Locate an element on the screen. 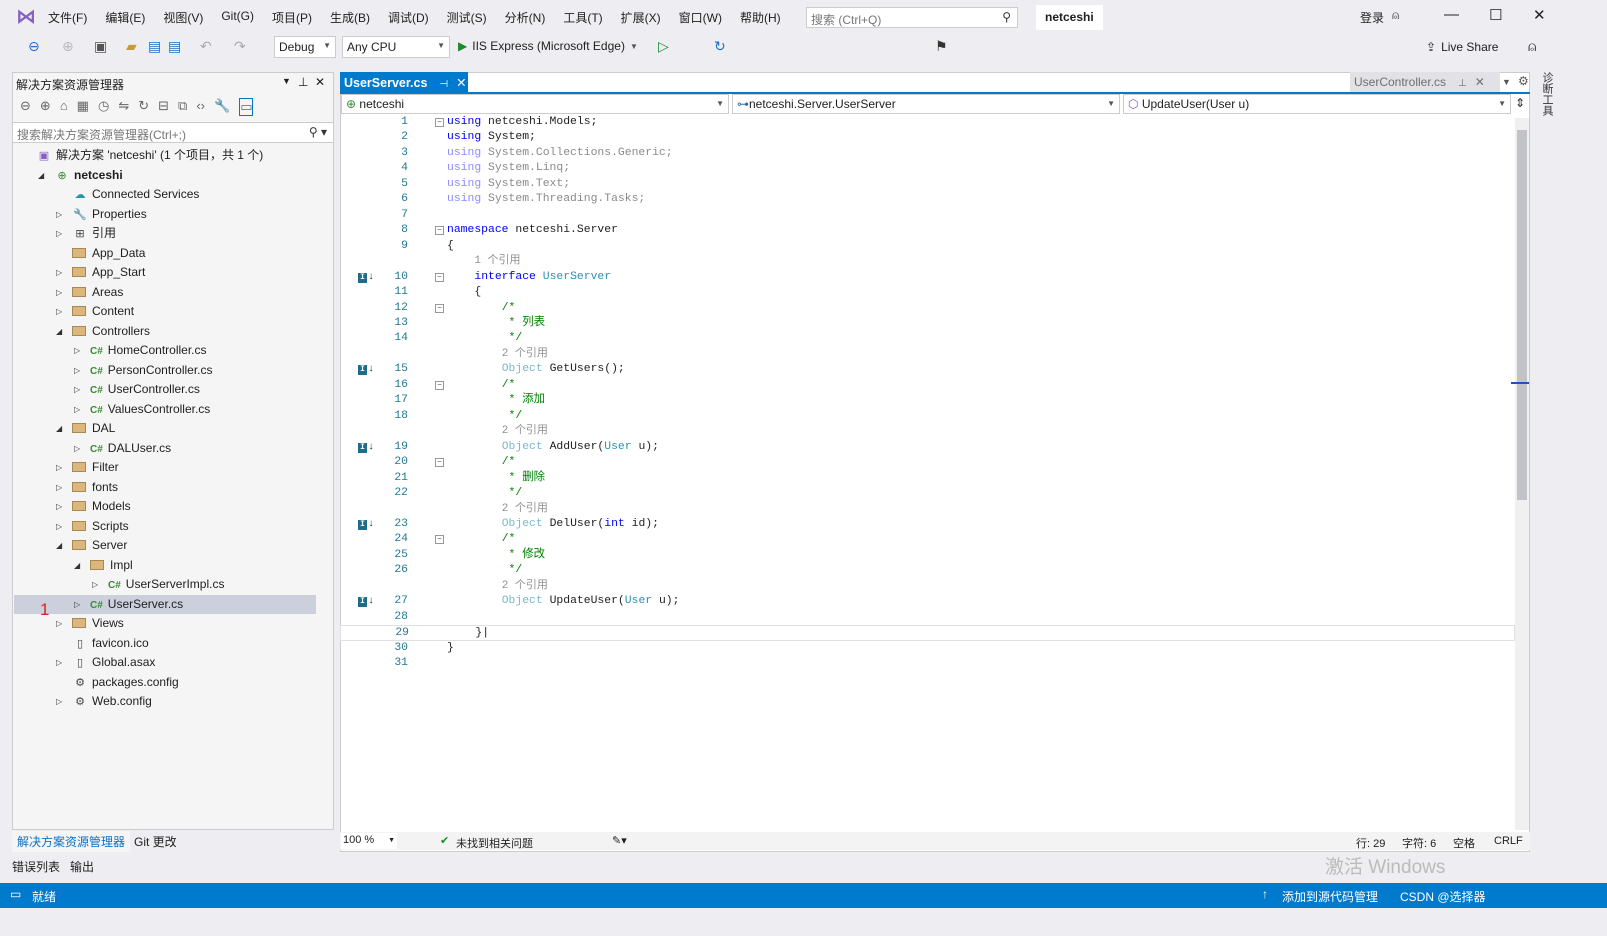 The height and width of the screenshot is (936, 1607). menu-item: 项目(P) is located at coordinates (297, 17).